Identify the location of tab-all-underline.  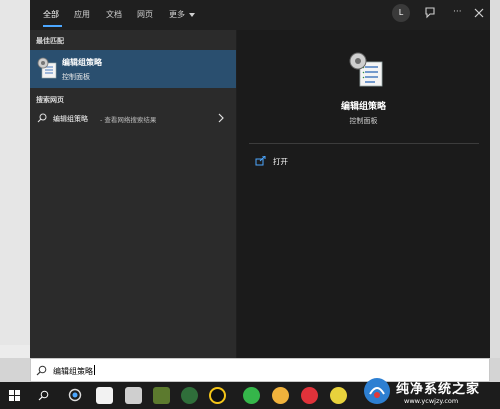
(52, 26).